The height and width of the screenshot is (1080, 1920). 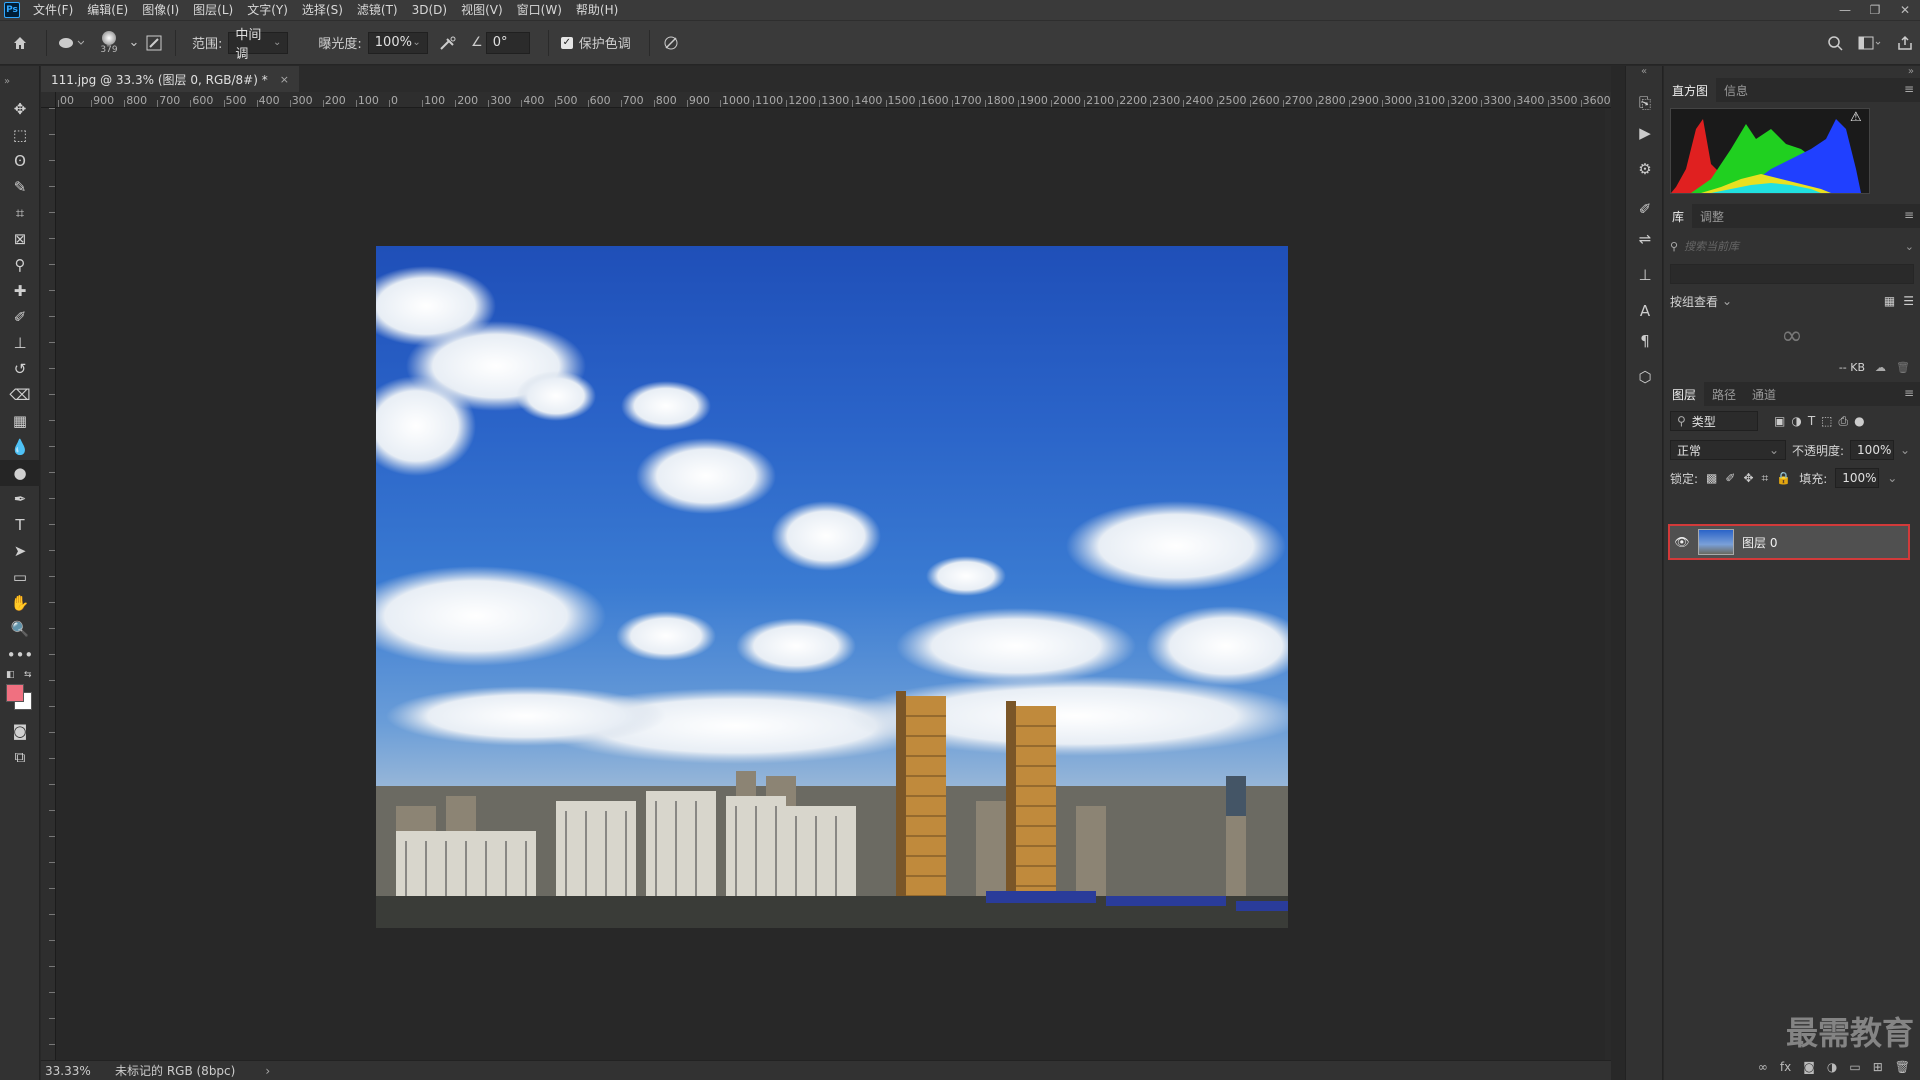 What do you see at coordinates (154, 43) in the screenshot?
I see `brush-settings-icon` at bounding box center [154, 43].